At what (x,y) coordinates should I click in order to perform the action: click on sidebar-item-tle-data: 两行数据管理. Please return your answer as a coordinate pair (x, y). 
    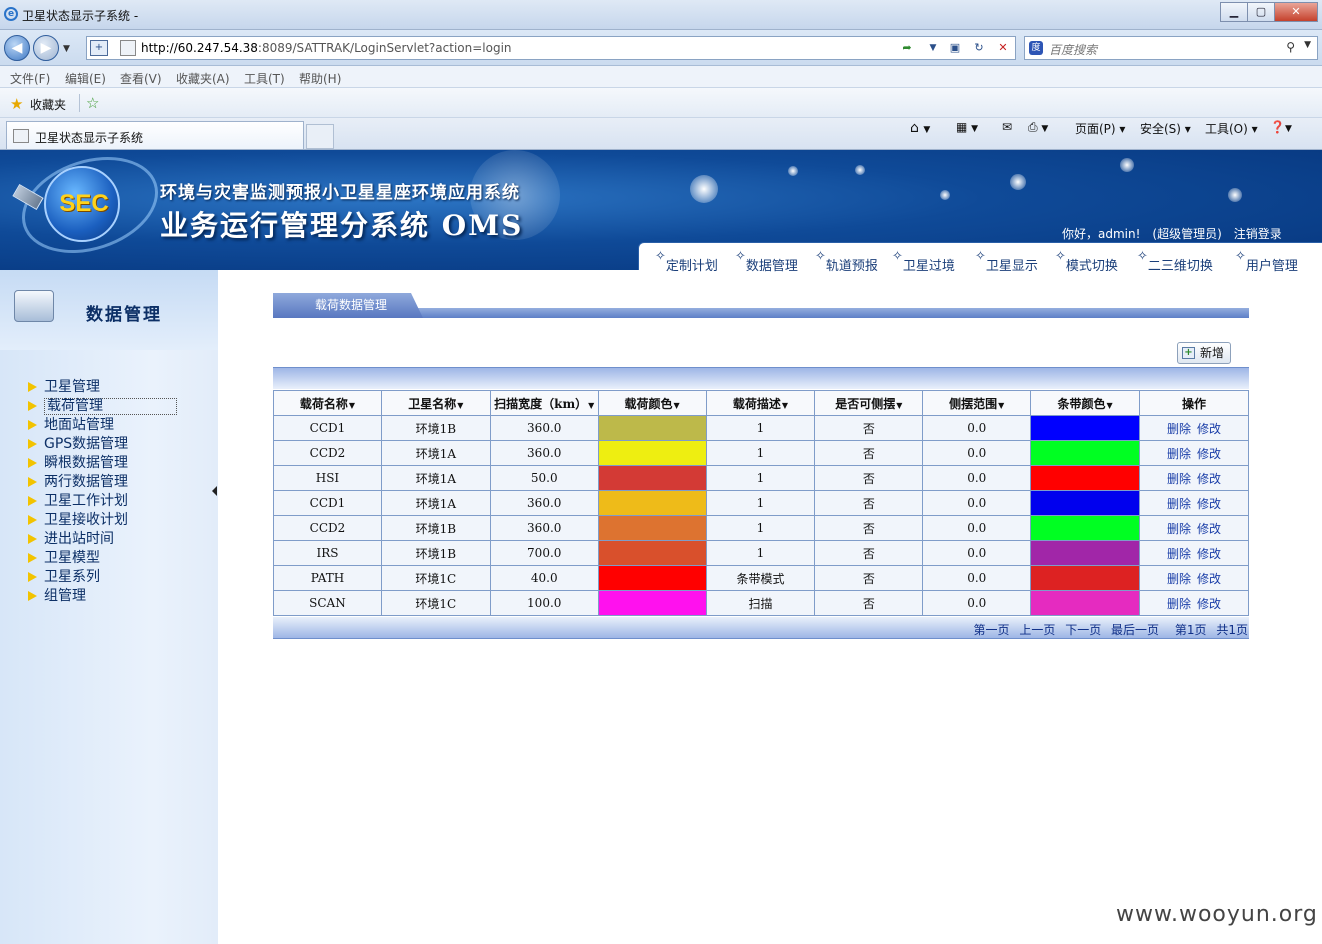
    Looking at the image, I should click on (102, 482).